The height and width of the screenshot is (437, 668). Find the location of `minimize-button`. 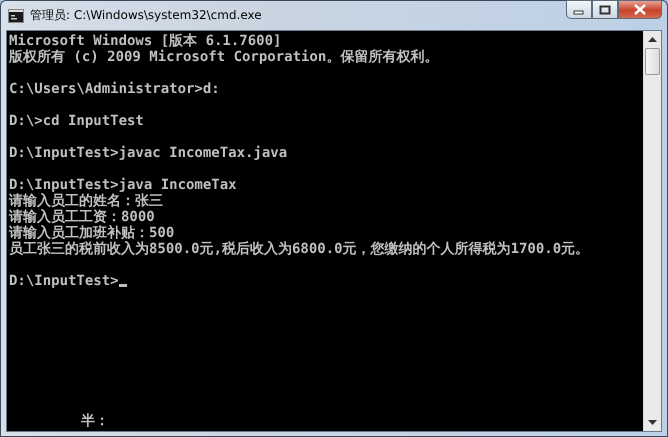

minimize-button is located at coordinates (579, 9).